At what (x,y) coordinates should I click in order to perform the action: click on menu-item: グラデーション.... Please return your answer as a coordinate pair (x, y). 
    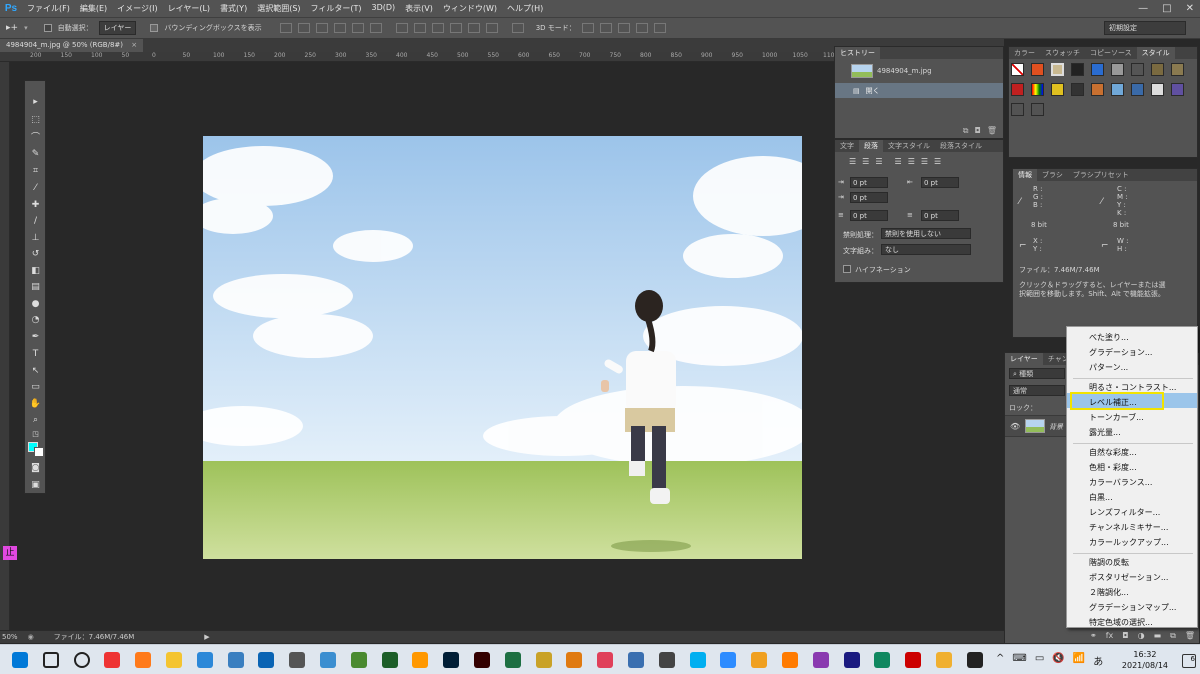
    Looking at the image, I should click on (1132, 353).